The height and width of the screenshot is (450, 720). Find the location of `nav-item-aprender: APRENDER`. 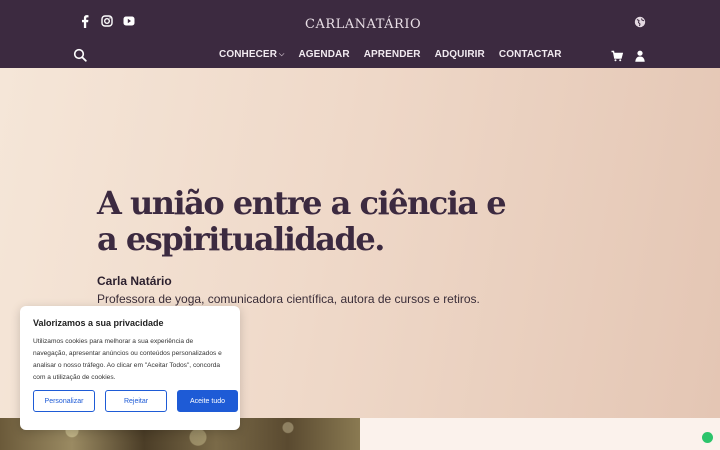

nav-item-aprender: APRENDER is located at coordinates (392, 54).